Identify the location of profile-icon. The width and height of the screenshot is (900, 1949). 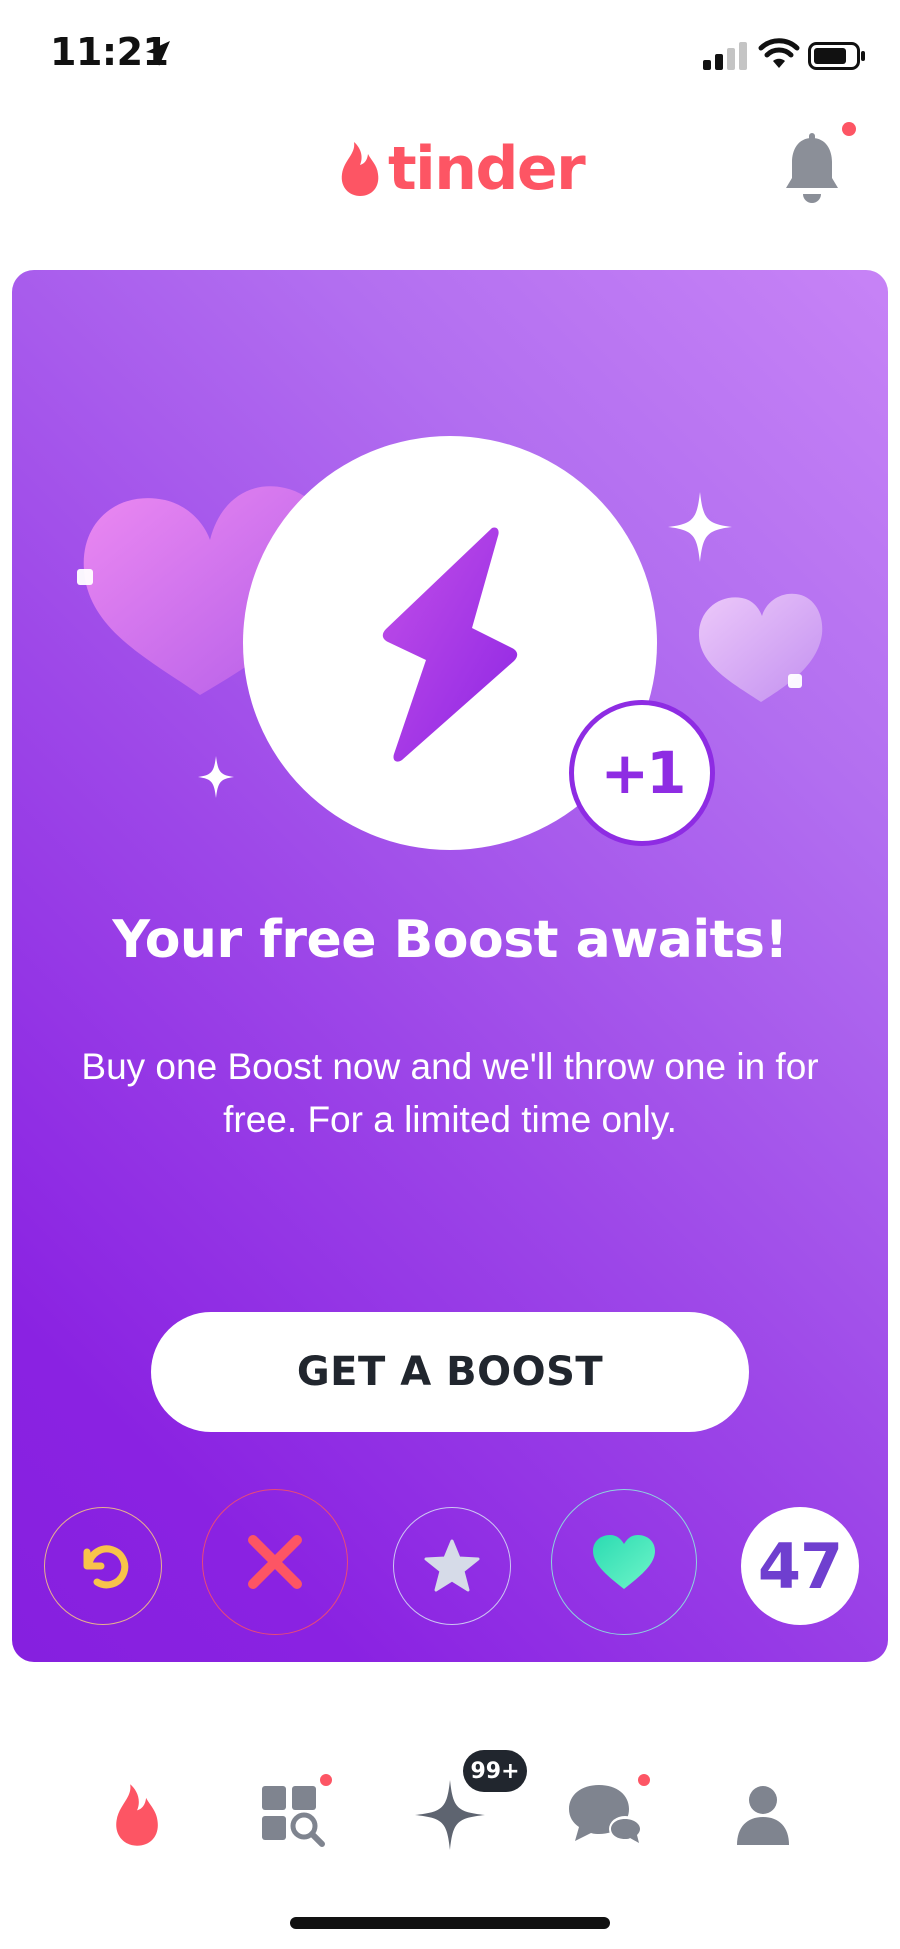
(763, 1815).